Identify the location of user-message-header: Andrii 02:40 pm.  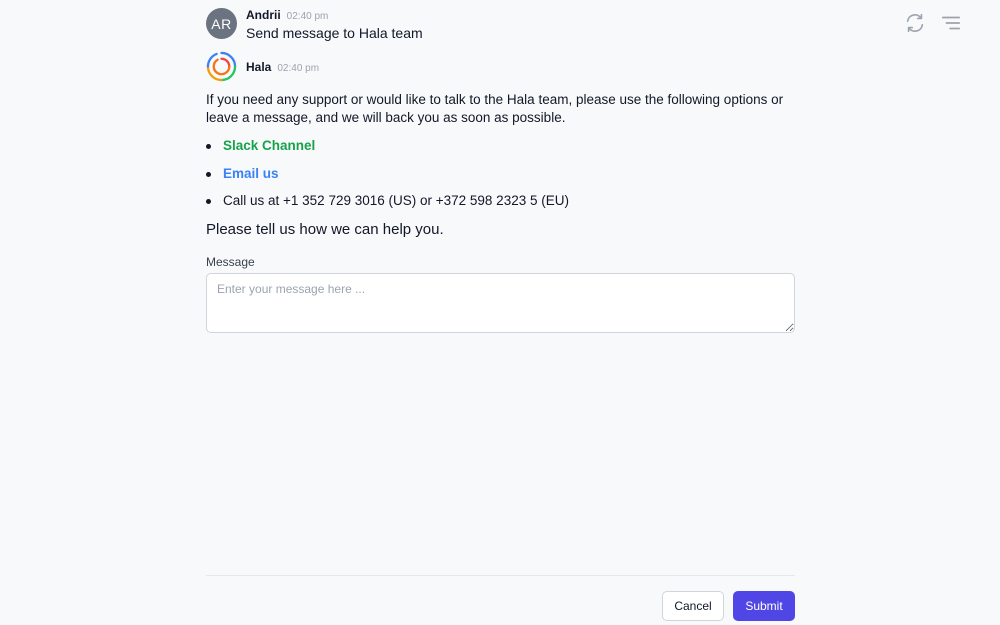
(334, 15).